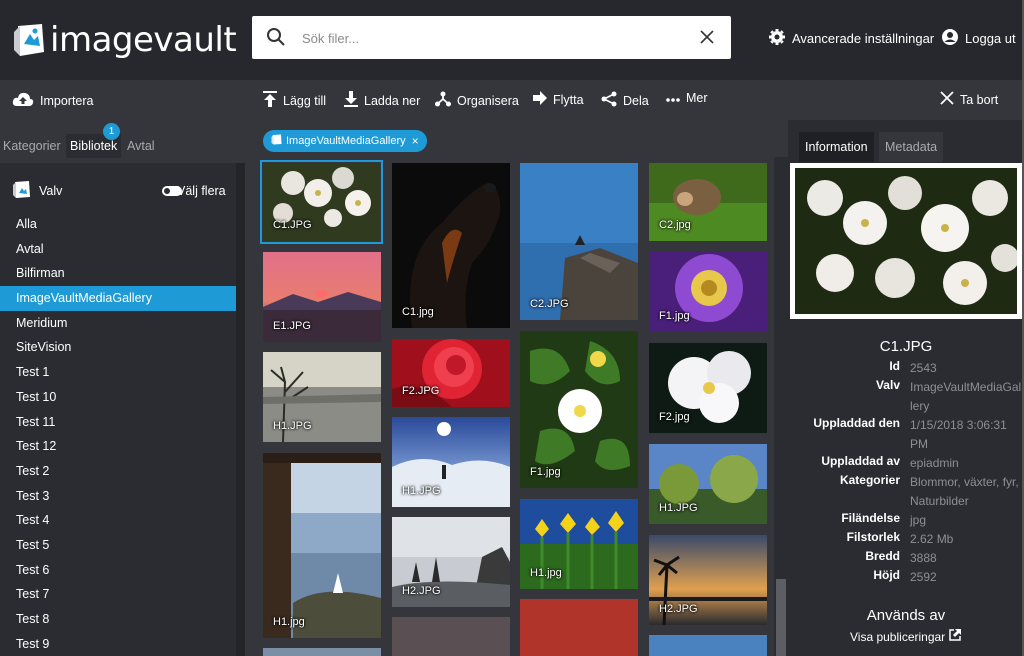 This screenshot has height=656, width=1024. Describe the element at coordinates (674, 417) in the screenshot. I see `thumbnail-label: F2.jpg` at that location.